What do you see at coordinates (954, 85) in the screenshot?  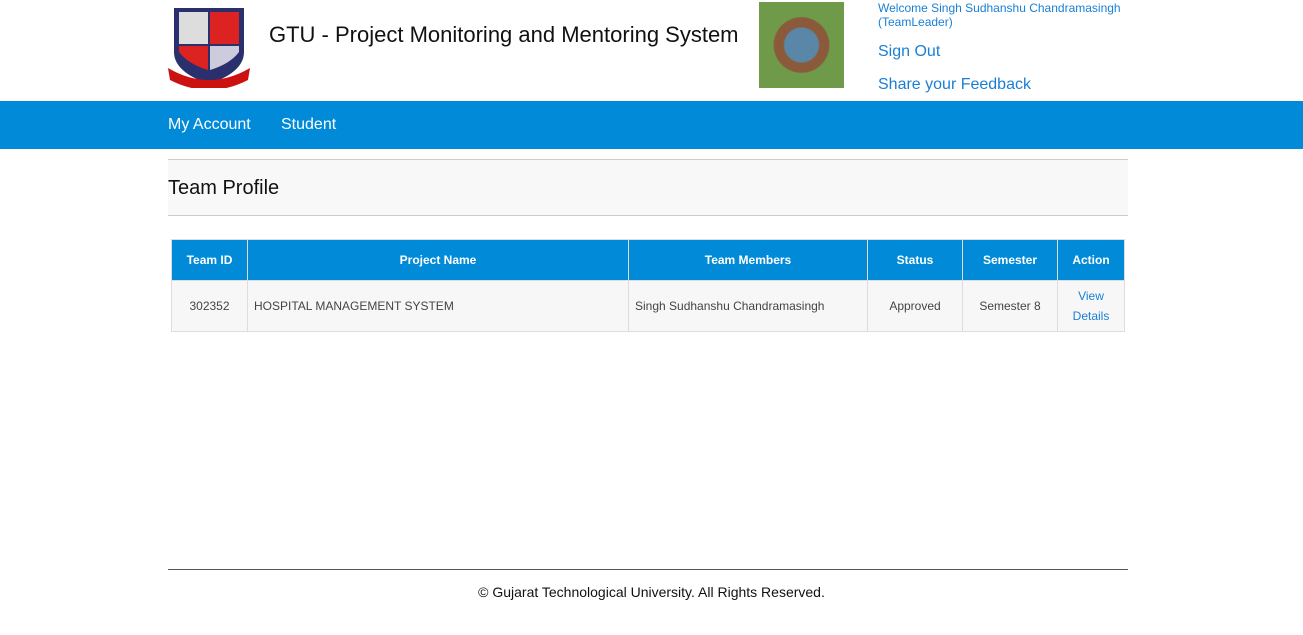 I see `feedback-link: Share your Feedback` at bounding box center [954, 85].